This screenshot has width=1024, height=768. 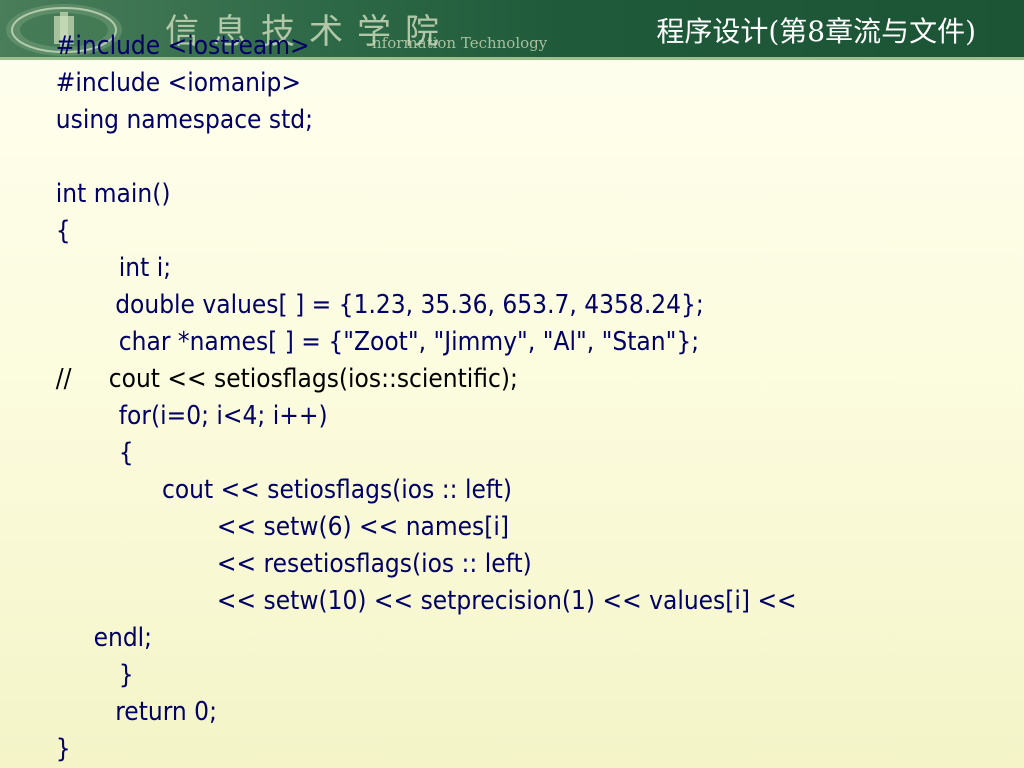 What do you see at coordinates (461, 268) in the screenshot?
I see `code-line: int i;` at bounding box center [461, 268].